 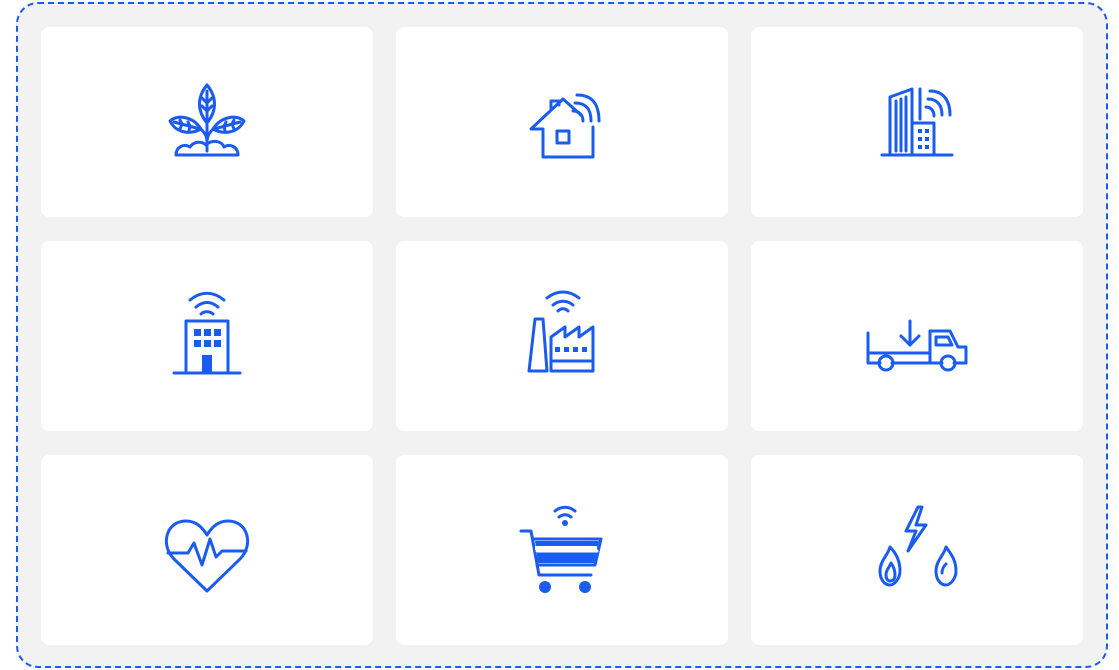 I want to click on smart-home-icon, so click(x=565, y=126).